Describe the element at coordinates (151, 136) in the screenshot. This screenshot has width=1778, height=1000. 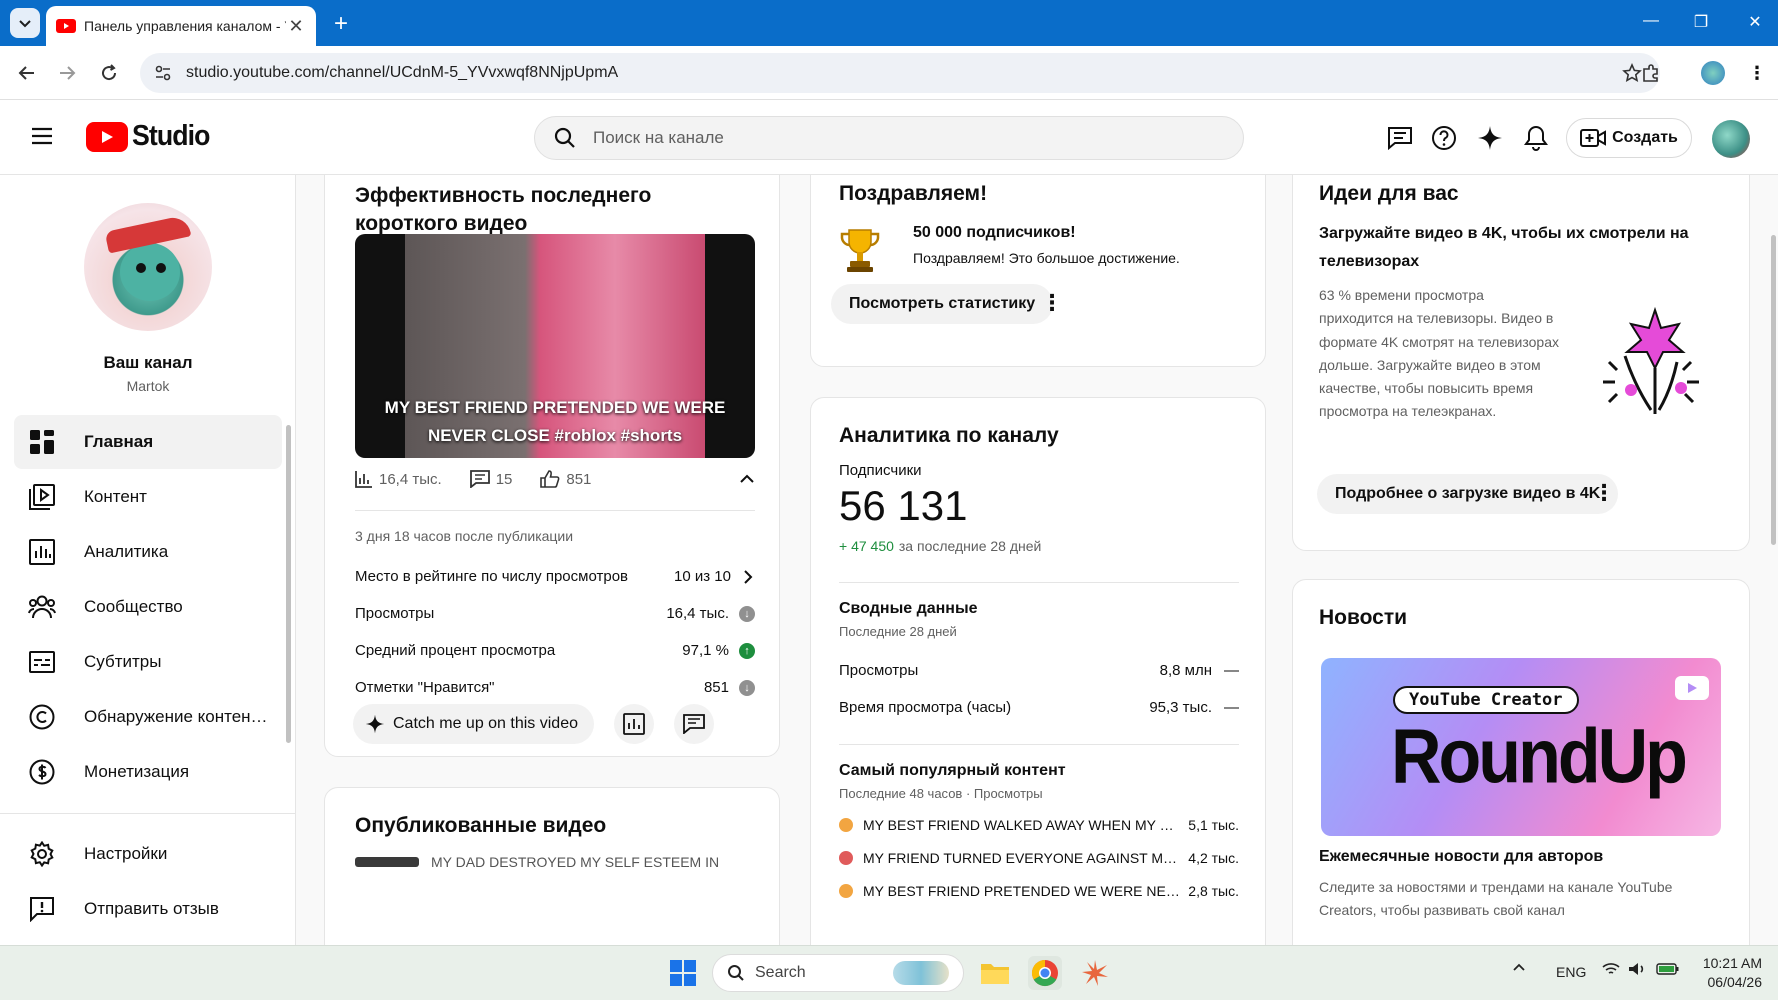
I see `studio-logo: Studio` at that location.